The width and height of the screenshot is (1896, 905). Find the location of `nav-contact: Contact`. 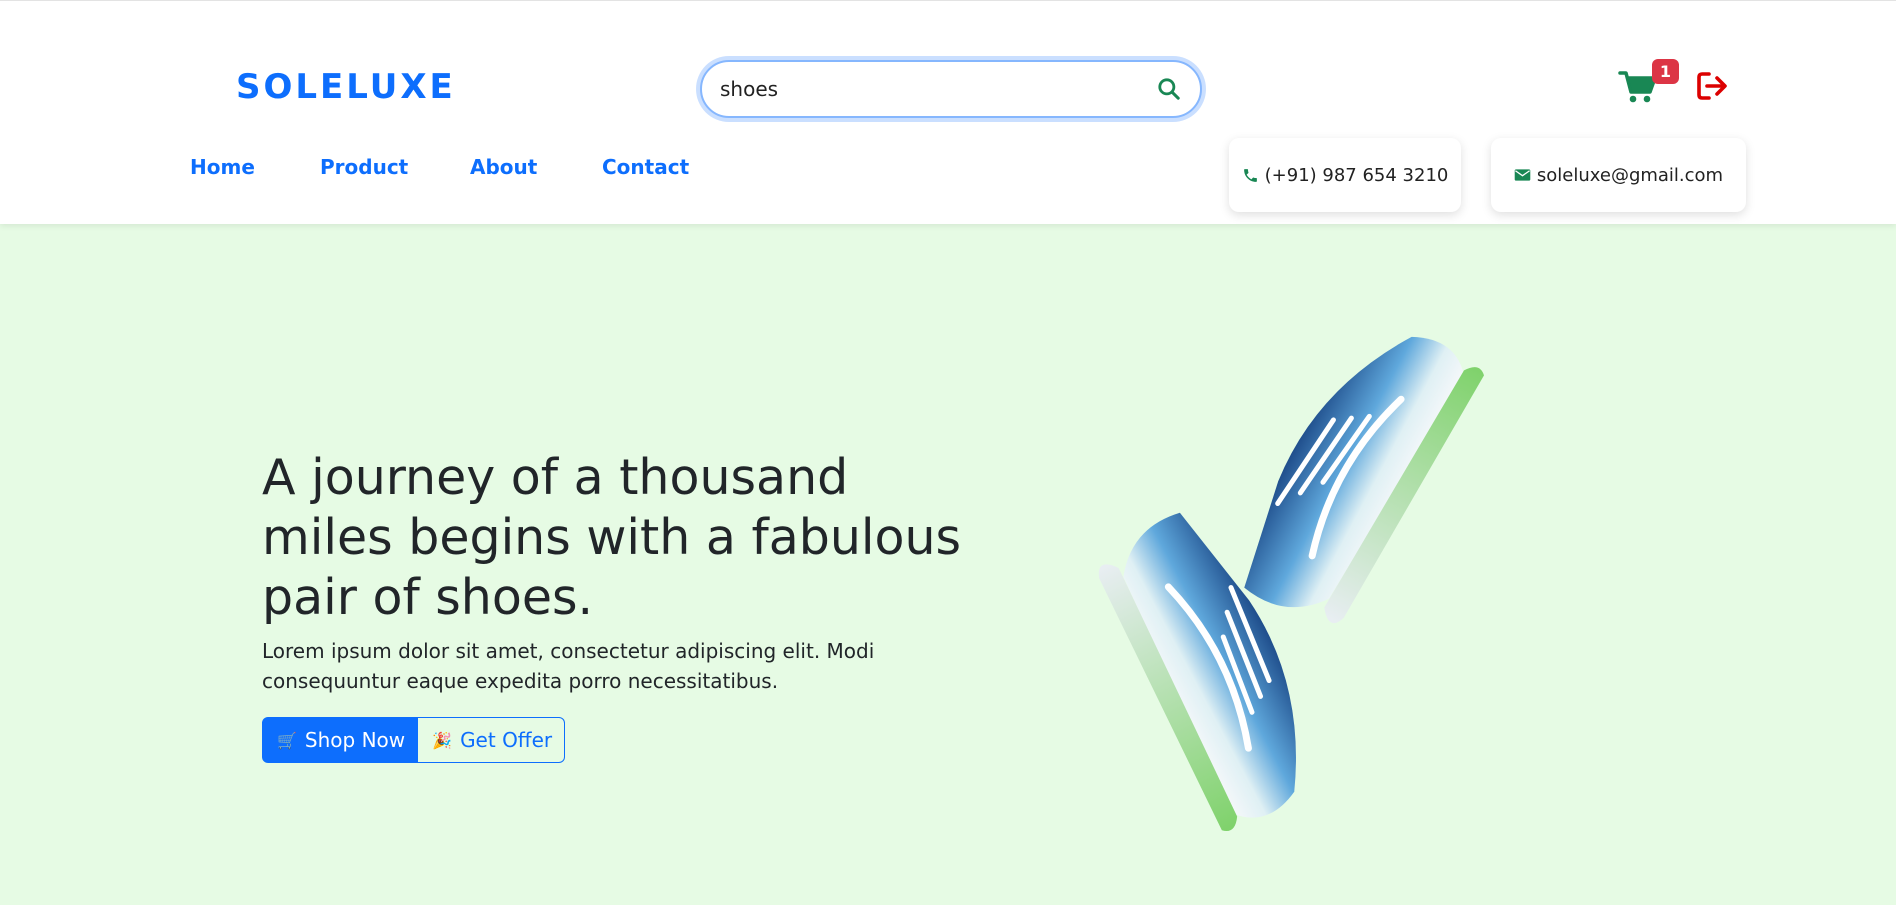

nav-contact: Contact is located at coordinates (645, 167).